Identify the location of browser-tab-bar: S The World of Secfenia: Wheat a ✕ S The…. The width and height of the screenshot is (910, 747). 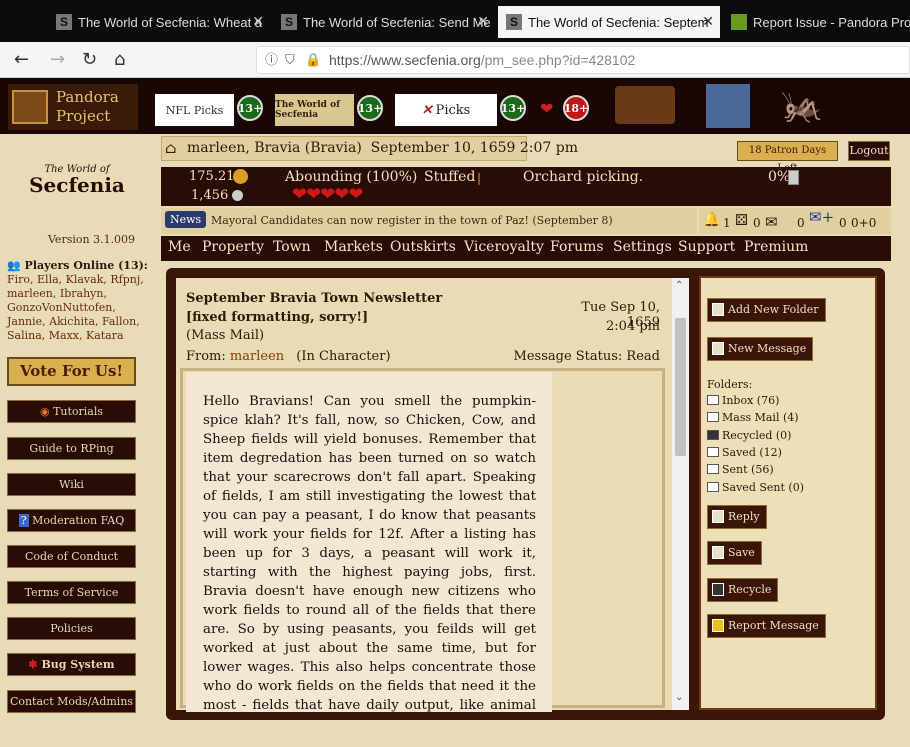
(455, 21).